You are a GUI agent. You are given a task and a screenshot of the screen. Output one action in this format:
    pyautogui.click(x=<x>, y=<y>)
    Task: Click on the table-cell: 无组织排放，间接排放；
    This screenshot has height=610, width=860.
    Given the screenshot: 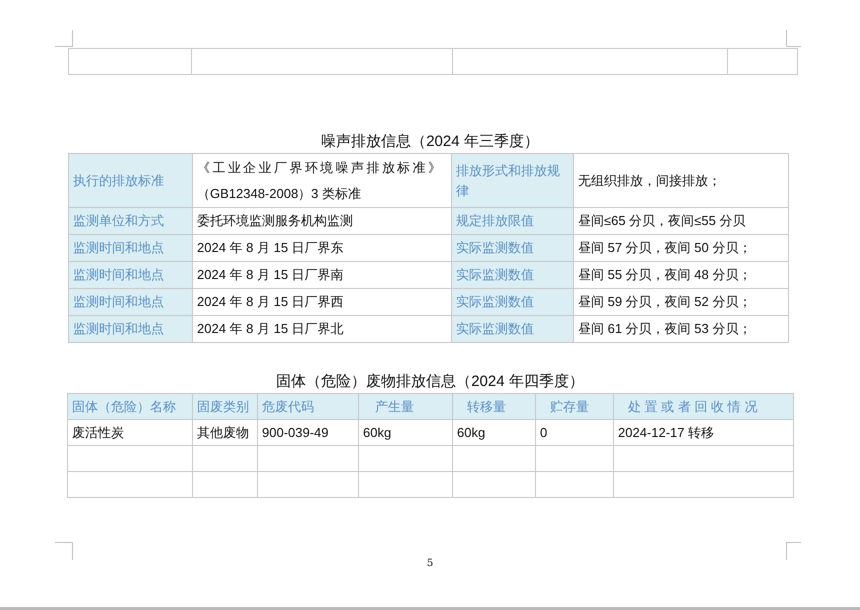 What is the action you would take?
    pyautogui.click(x=681, y=181)
    